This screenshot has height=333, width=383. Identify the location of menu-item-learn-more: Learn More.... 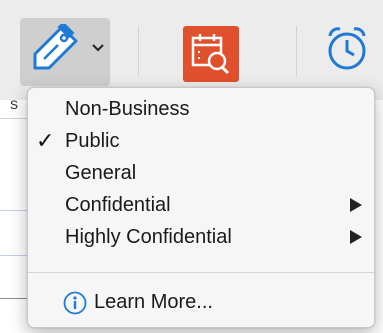
(201, 302).